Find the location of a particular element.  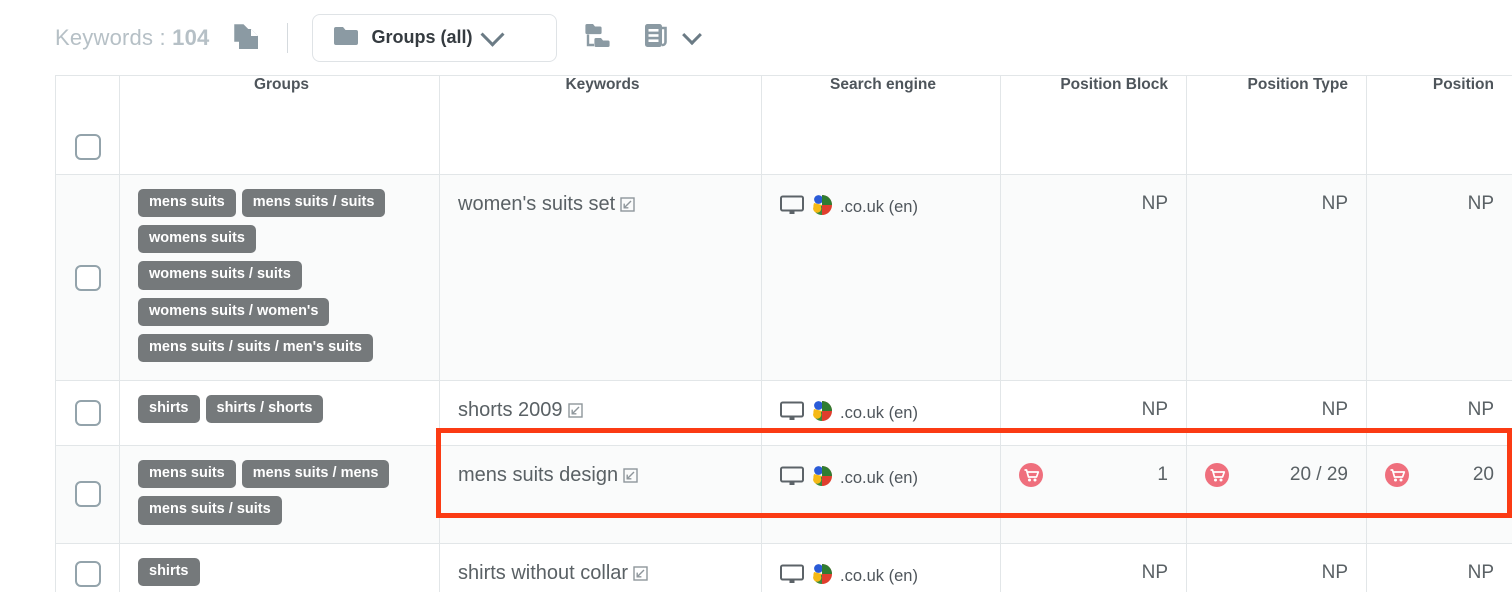

report-list-button is located at coordinates (657, 37).